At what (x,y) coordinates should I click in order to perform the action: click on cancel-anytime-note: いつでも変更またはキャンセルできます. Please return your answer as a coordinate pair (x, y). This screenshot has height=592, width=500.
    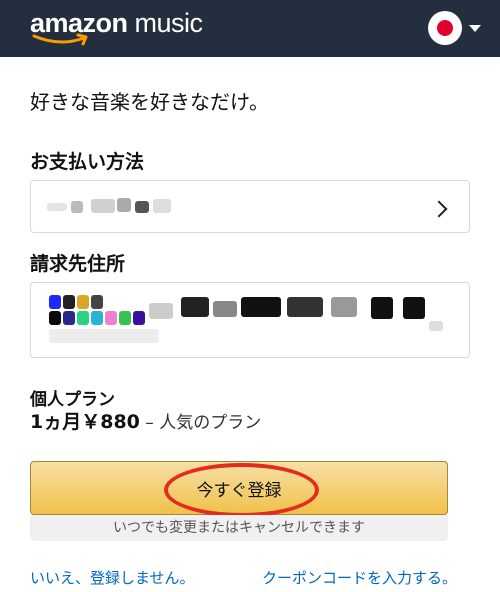
    Looking at the image, I should click on (239, 528).